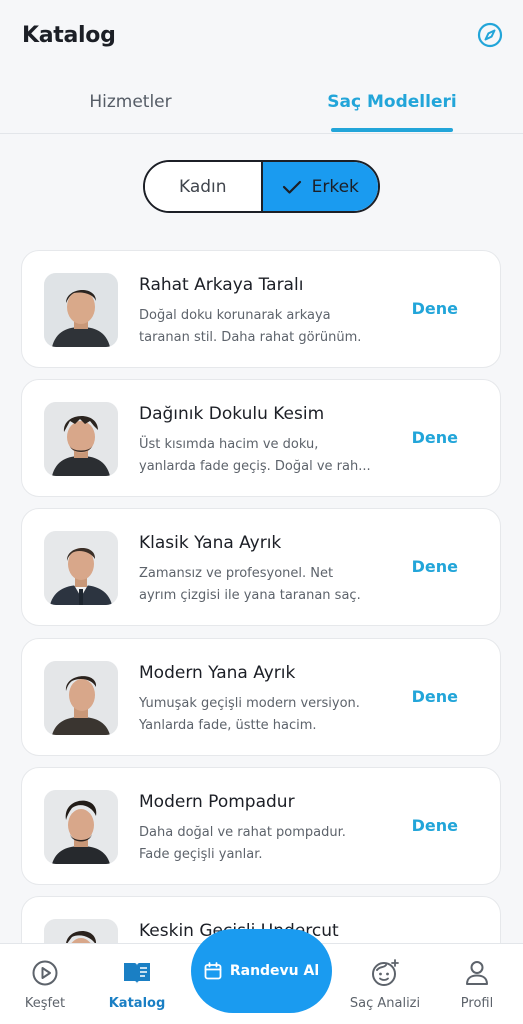  I want to click on book-appointment-label: Randevu Al, so click(274, 971).